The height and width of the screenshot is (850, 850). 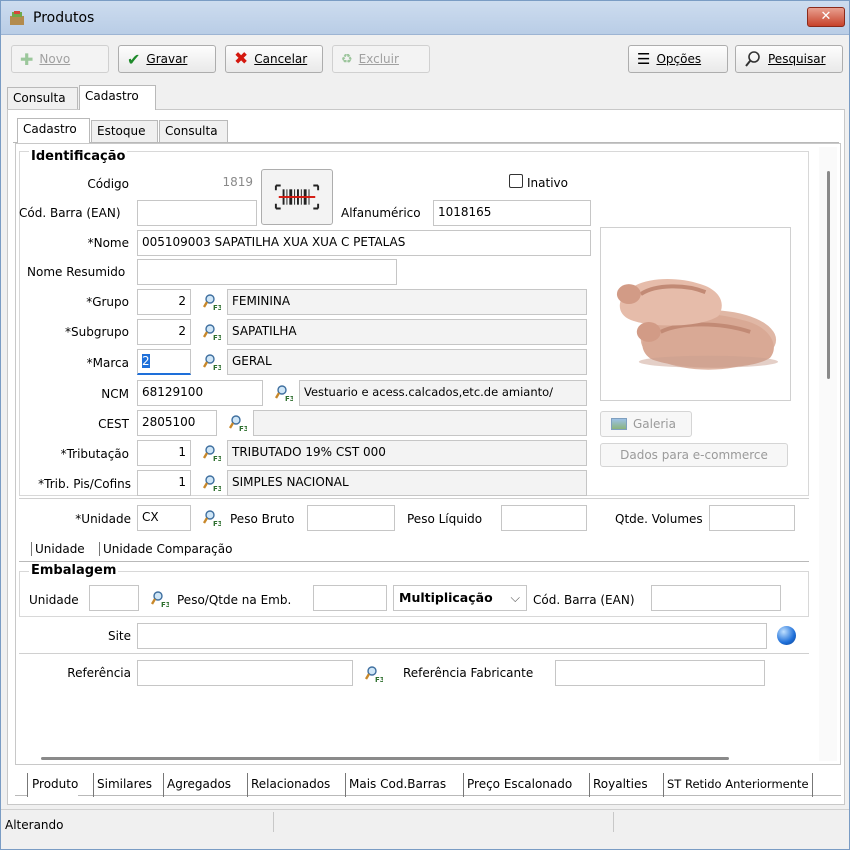 I want to click on title-bar: Produtos ✕, so click(x=425, y=18).